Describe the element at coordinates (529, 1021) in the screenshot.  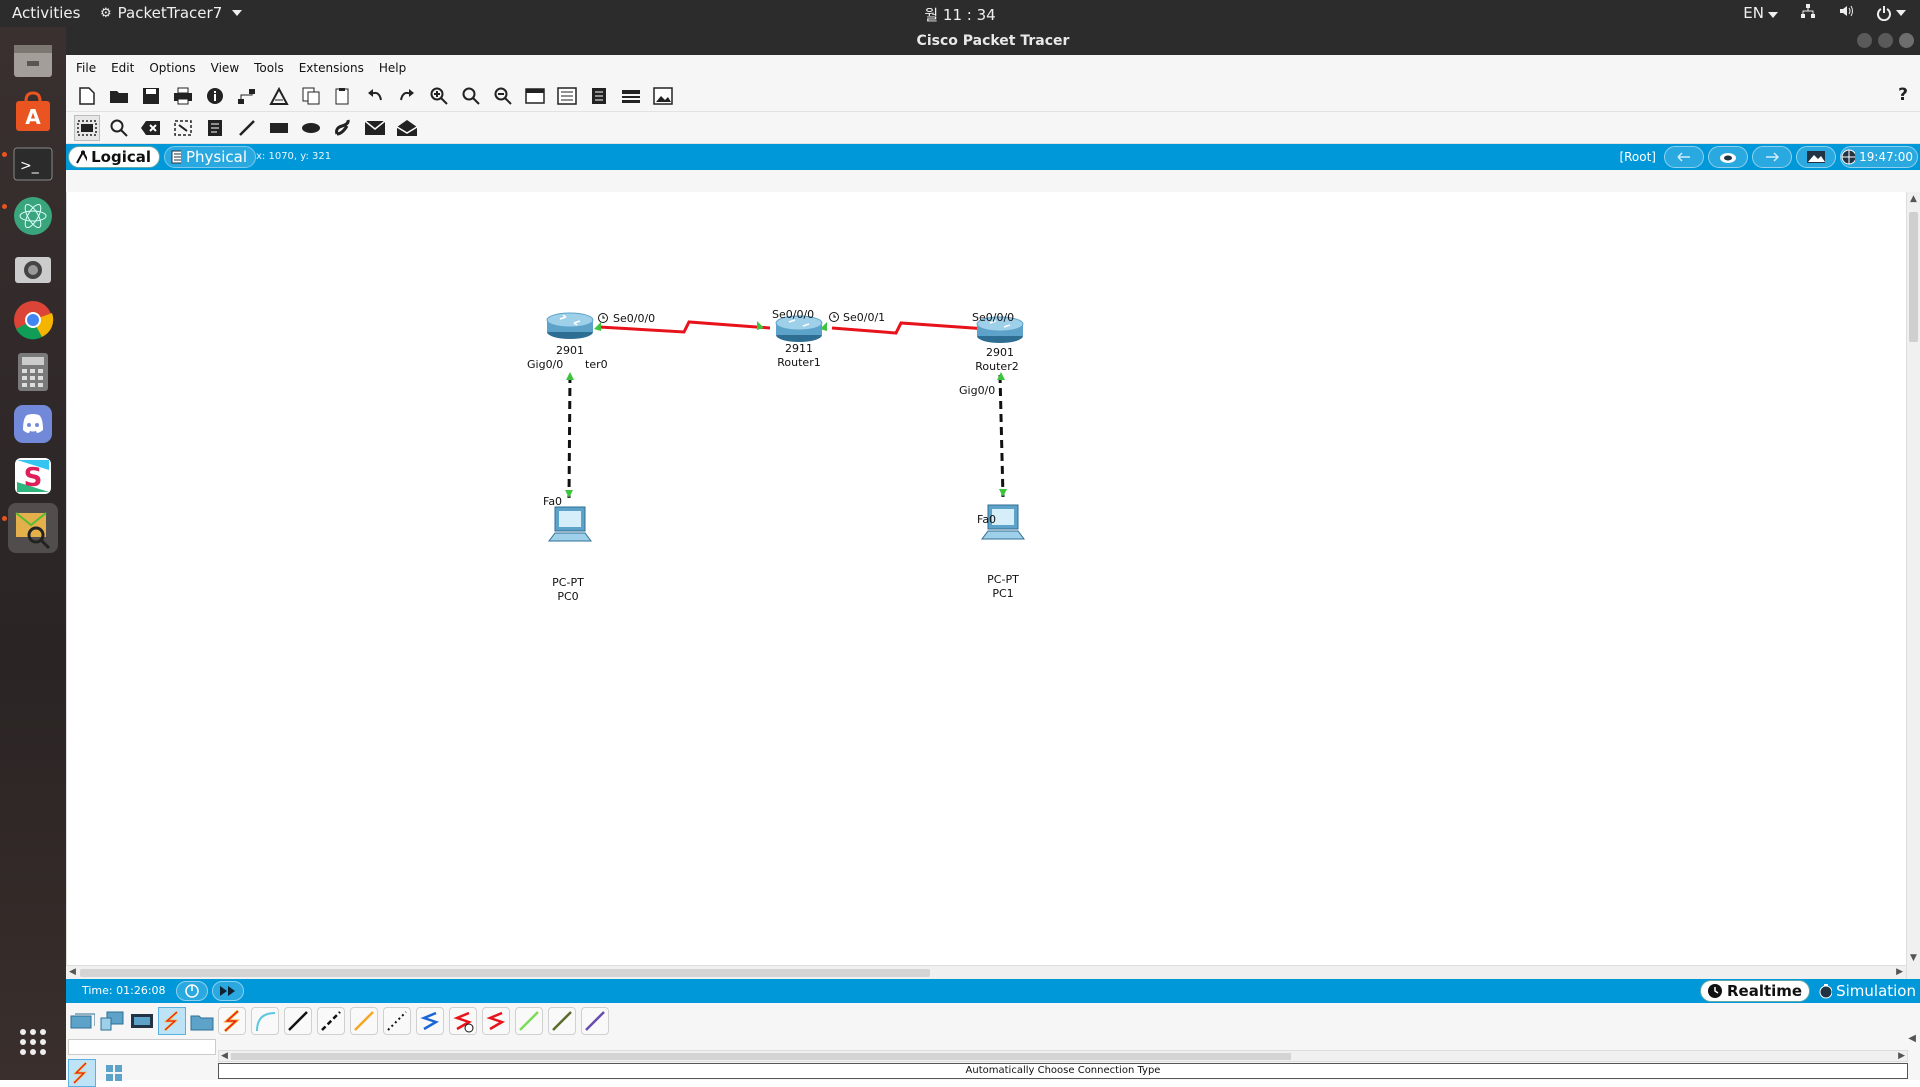
I see `octal-cable-icon` at that location.